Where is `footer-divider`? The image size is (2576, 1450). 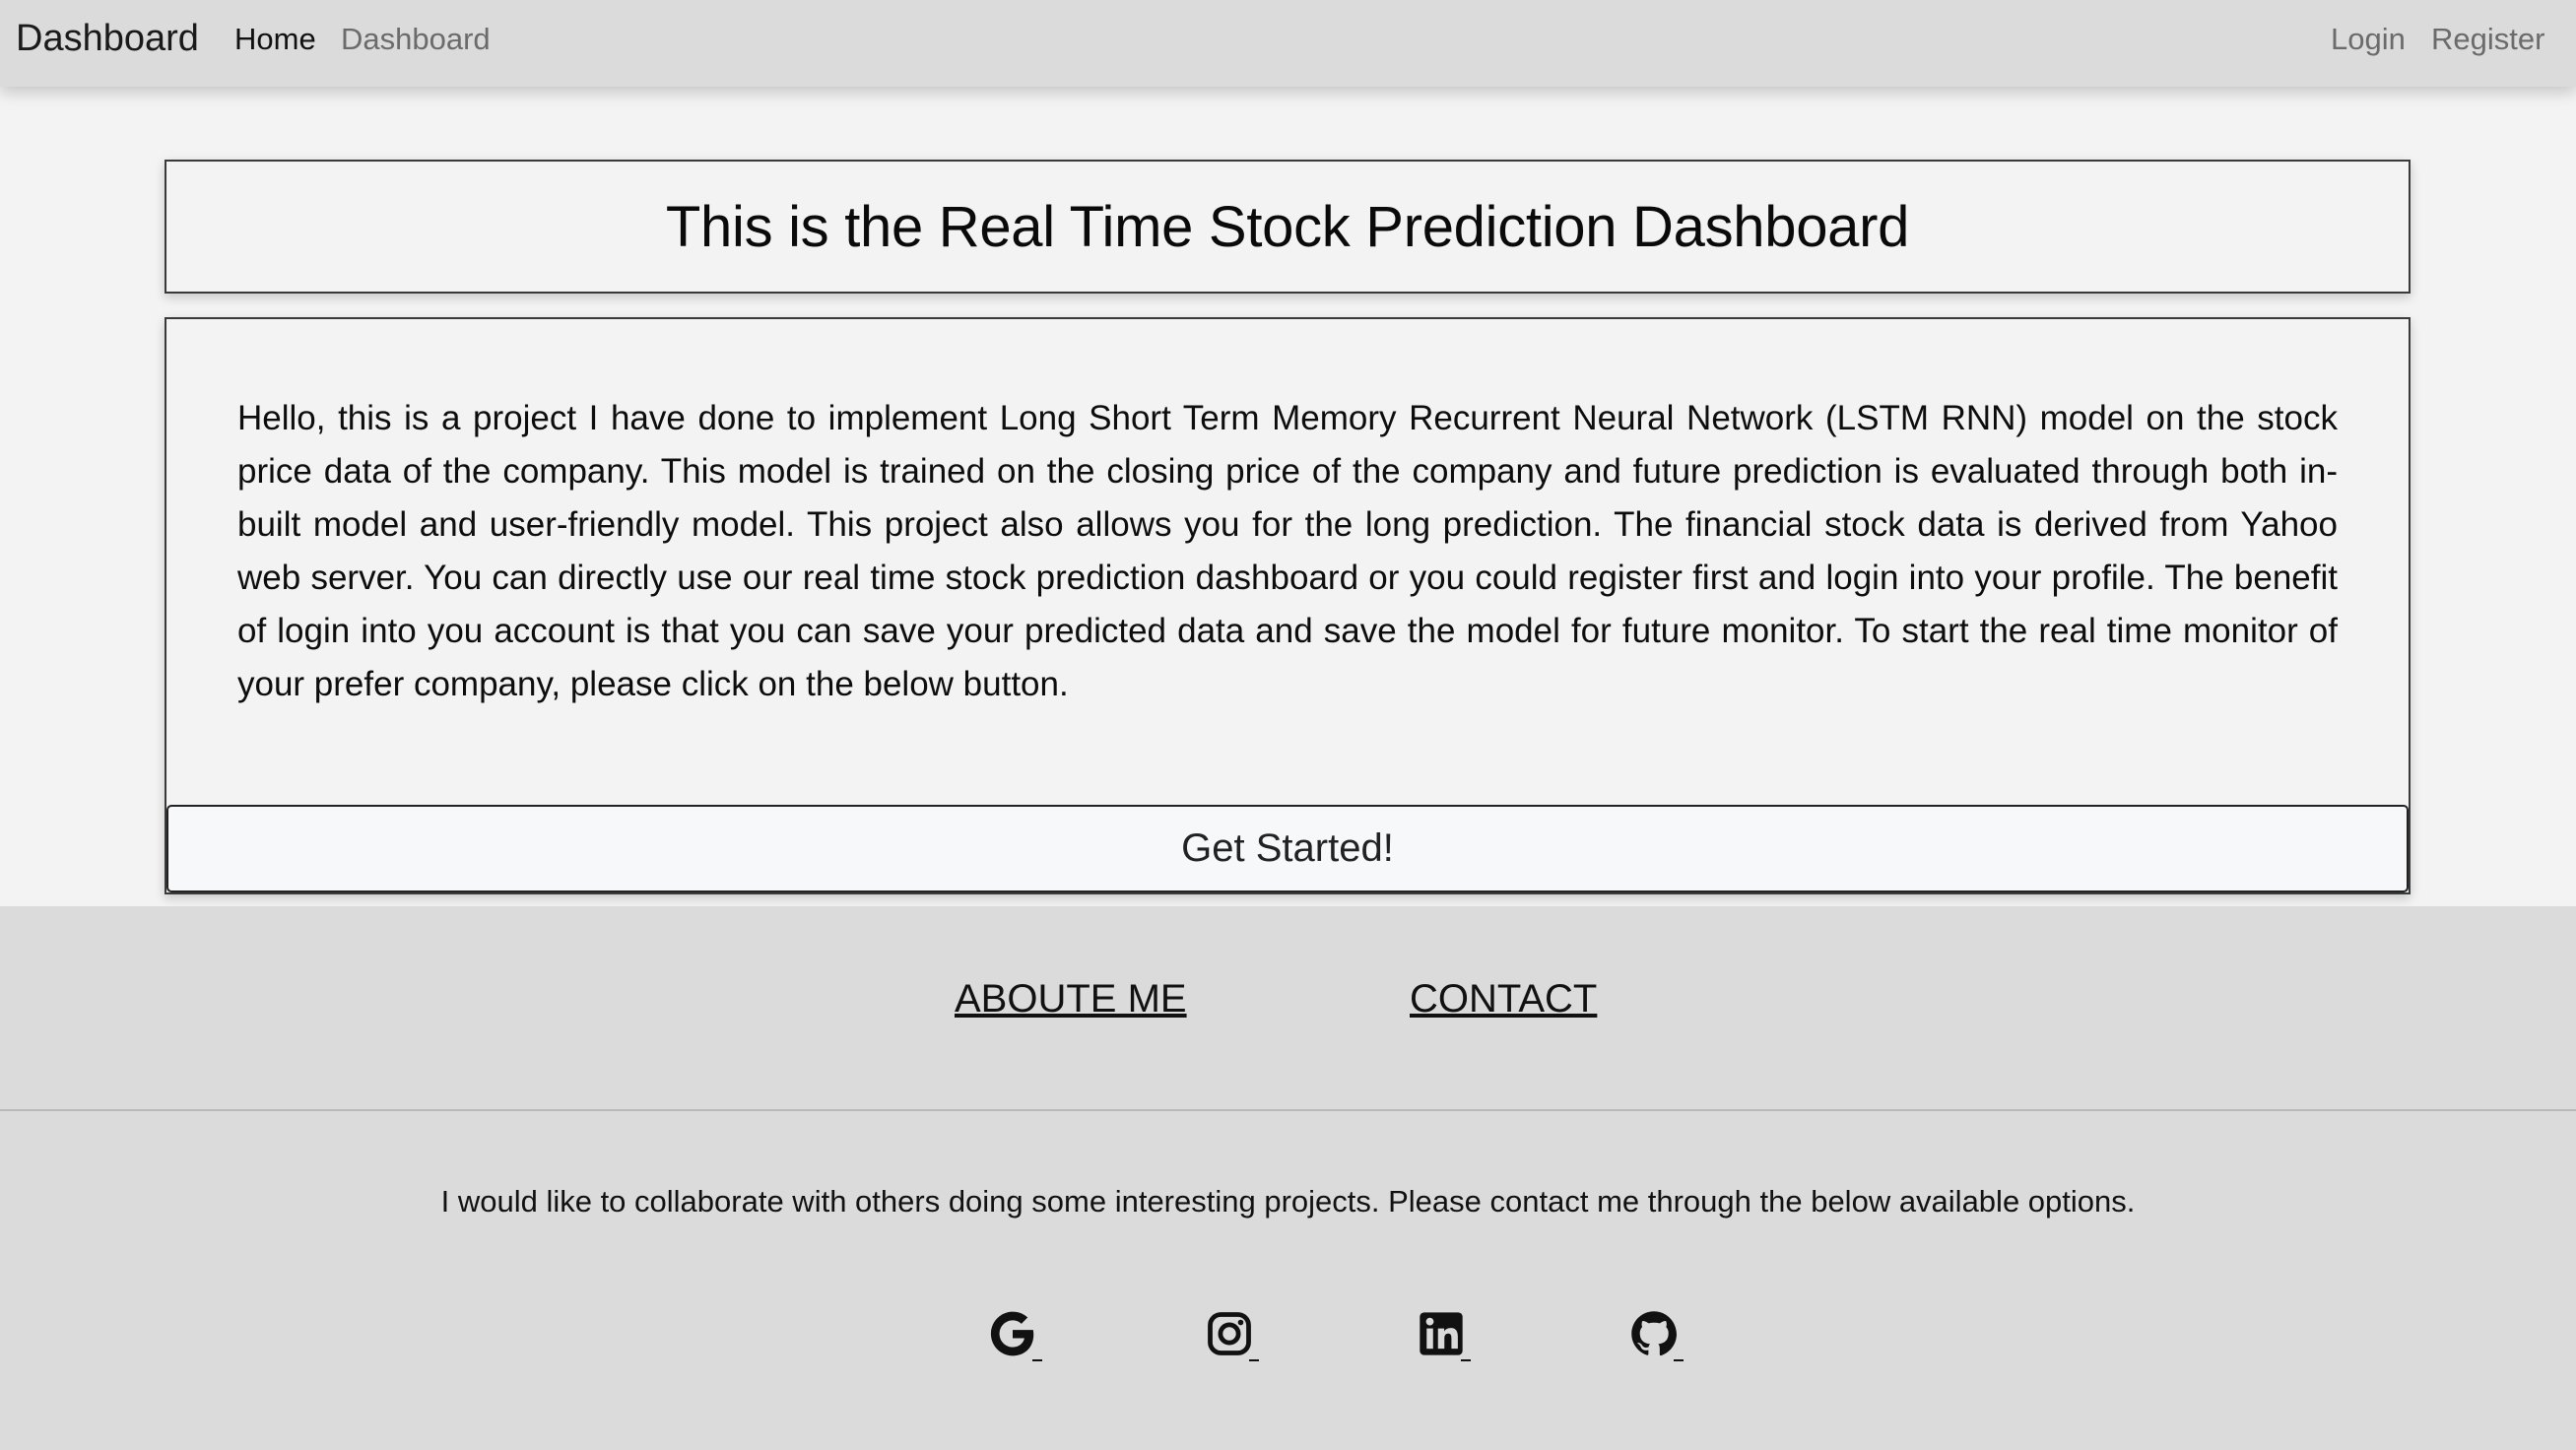 footer-divider is located at coordinates (1288, 1110).